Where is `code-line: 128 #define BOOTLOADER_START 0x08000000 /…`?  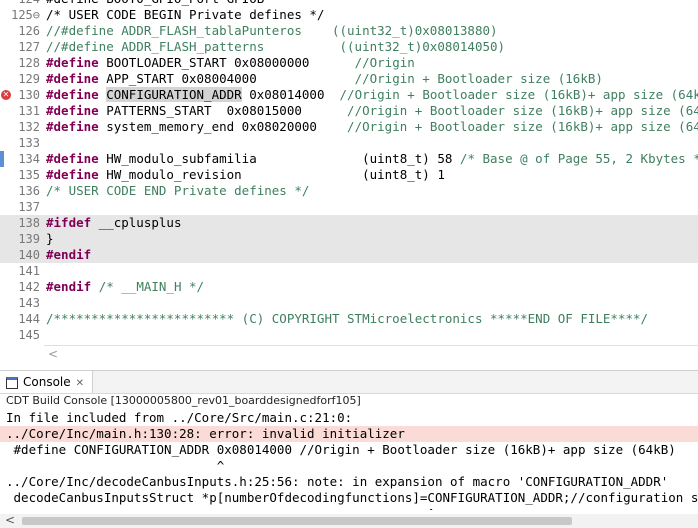
code-line: 128 #define BOOTLOADER_START 0x08000000 /… is located at coordinates (349, 63).